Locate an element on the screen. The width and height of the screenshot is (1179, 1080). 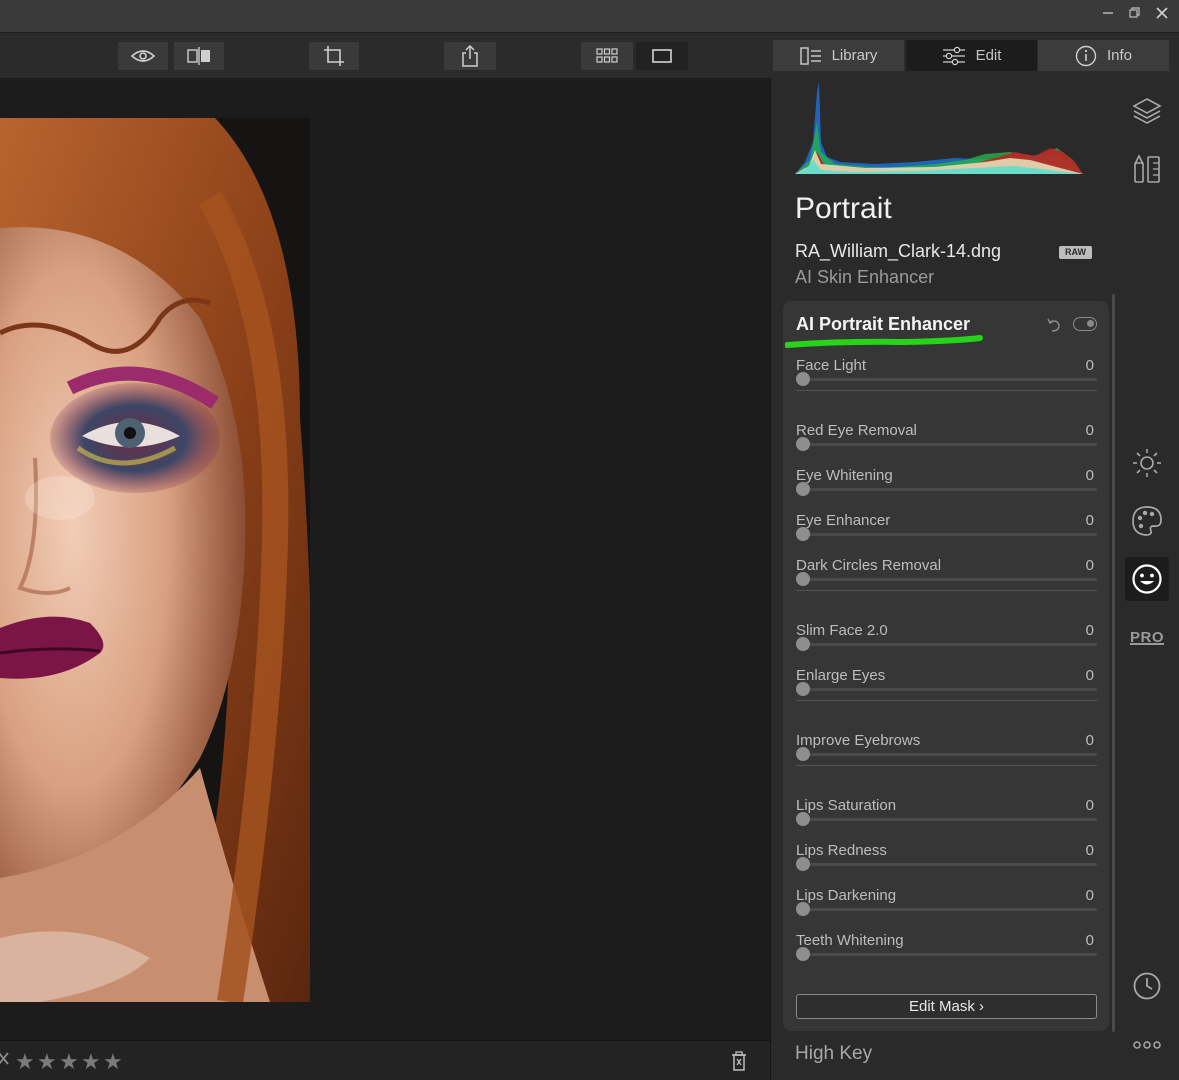
slider-label: Red Eye Removal is located at coordinates (856, 430).